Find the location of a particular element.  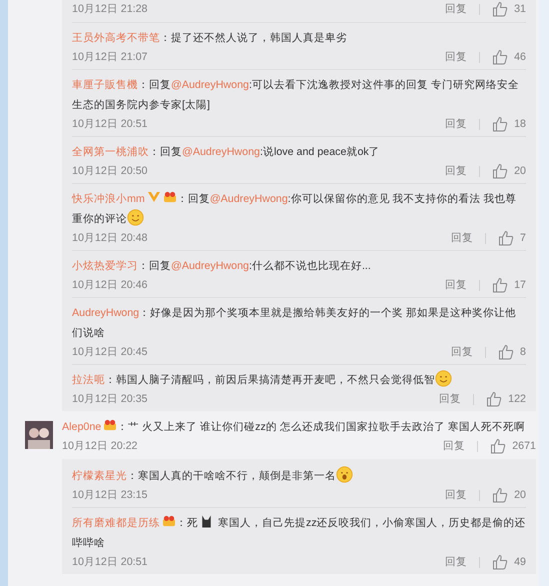

username-link: 王员外高考不带笔 is located at coordinates (116, 38).